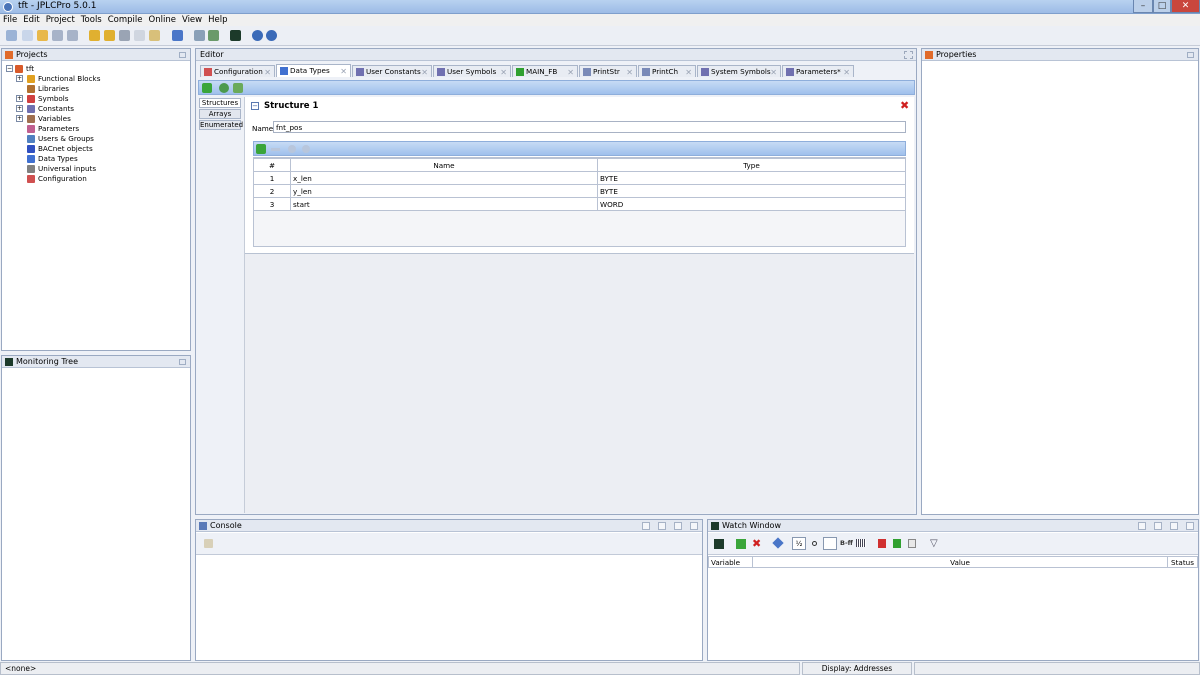  I want to click on tree-item: Universal inputs, so click(67, 169).